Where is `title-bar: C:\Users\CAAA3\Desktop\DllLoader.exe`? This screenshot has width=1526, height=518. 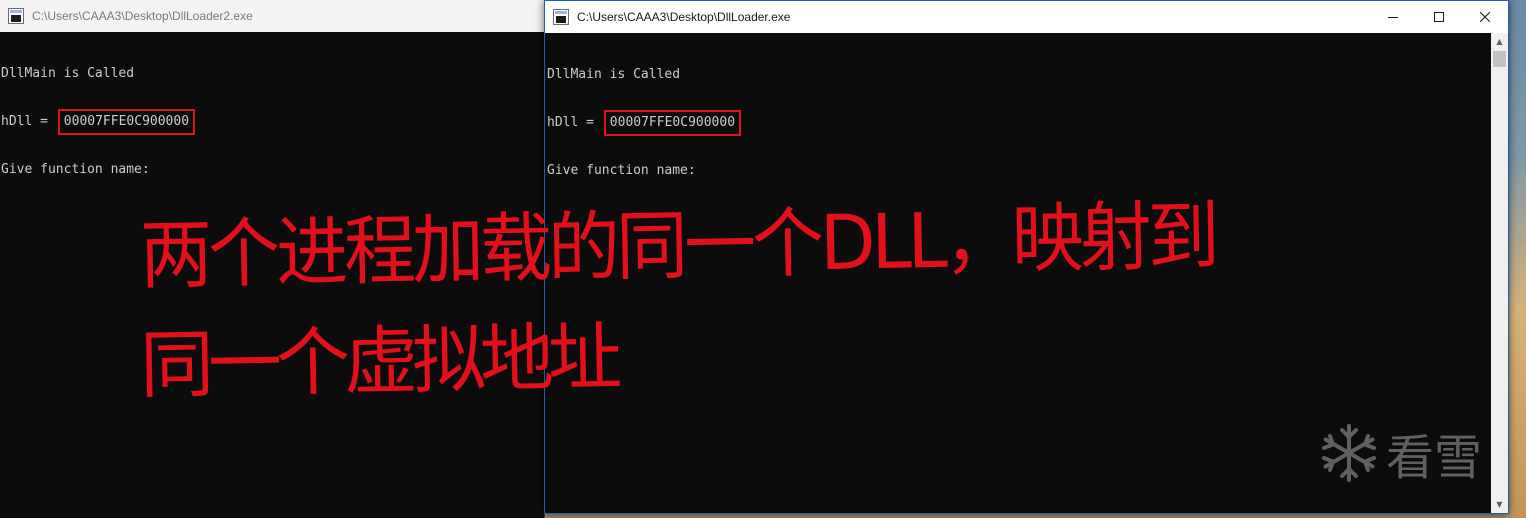 title-bar: C:\Users\CAAA3\Desktop\DllLoader.exe is located at coordinates (1026, 17).